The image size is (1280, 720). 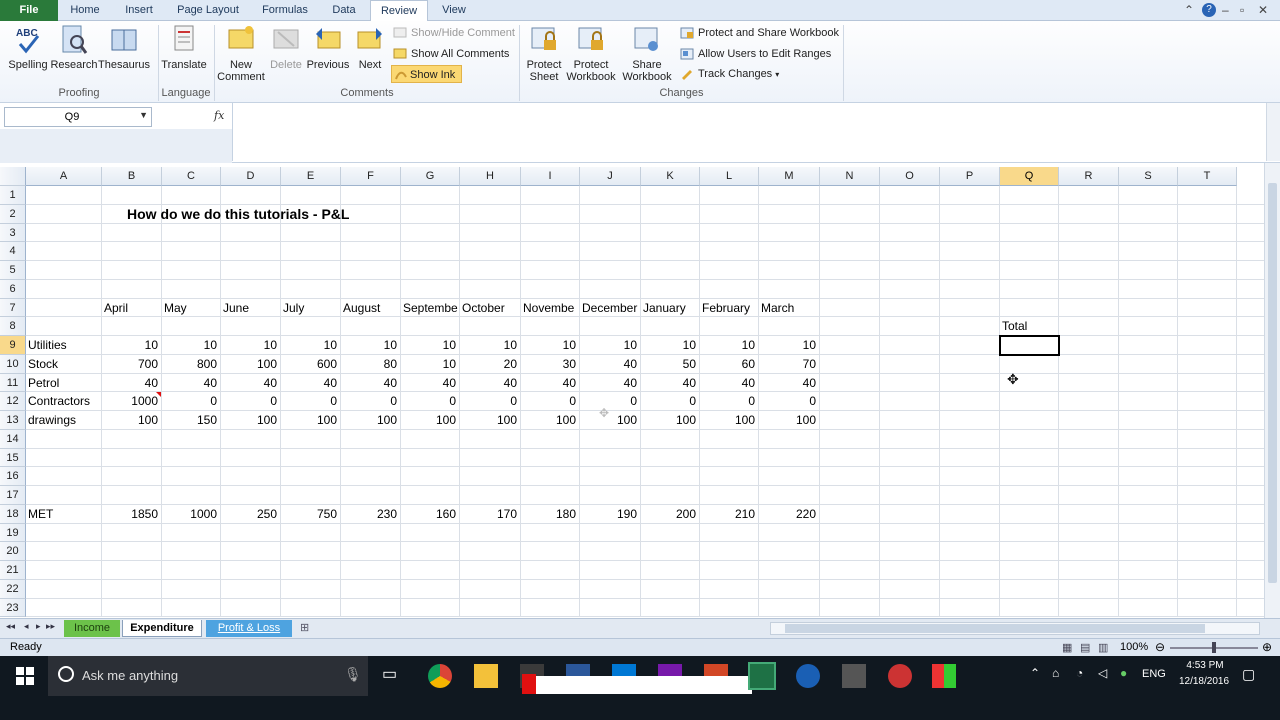 I want to click on month-header: March, so click(x=788, y=308).